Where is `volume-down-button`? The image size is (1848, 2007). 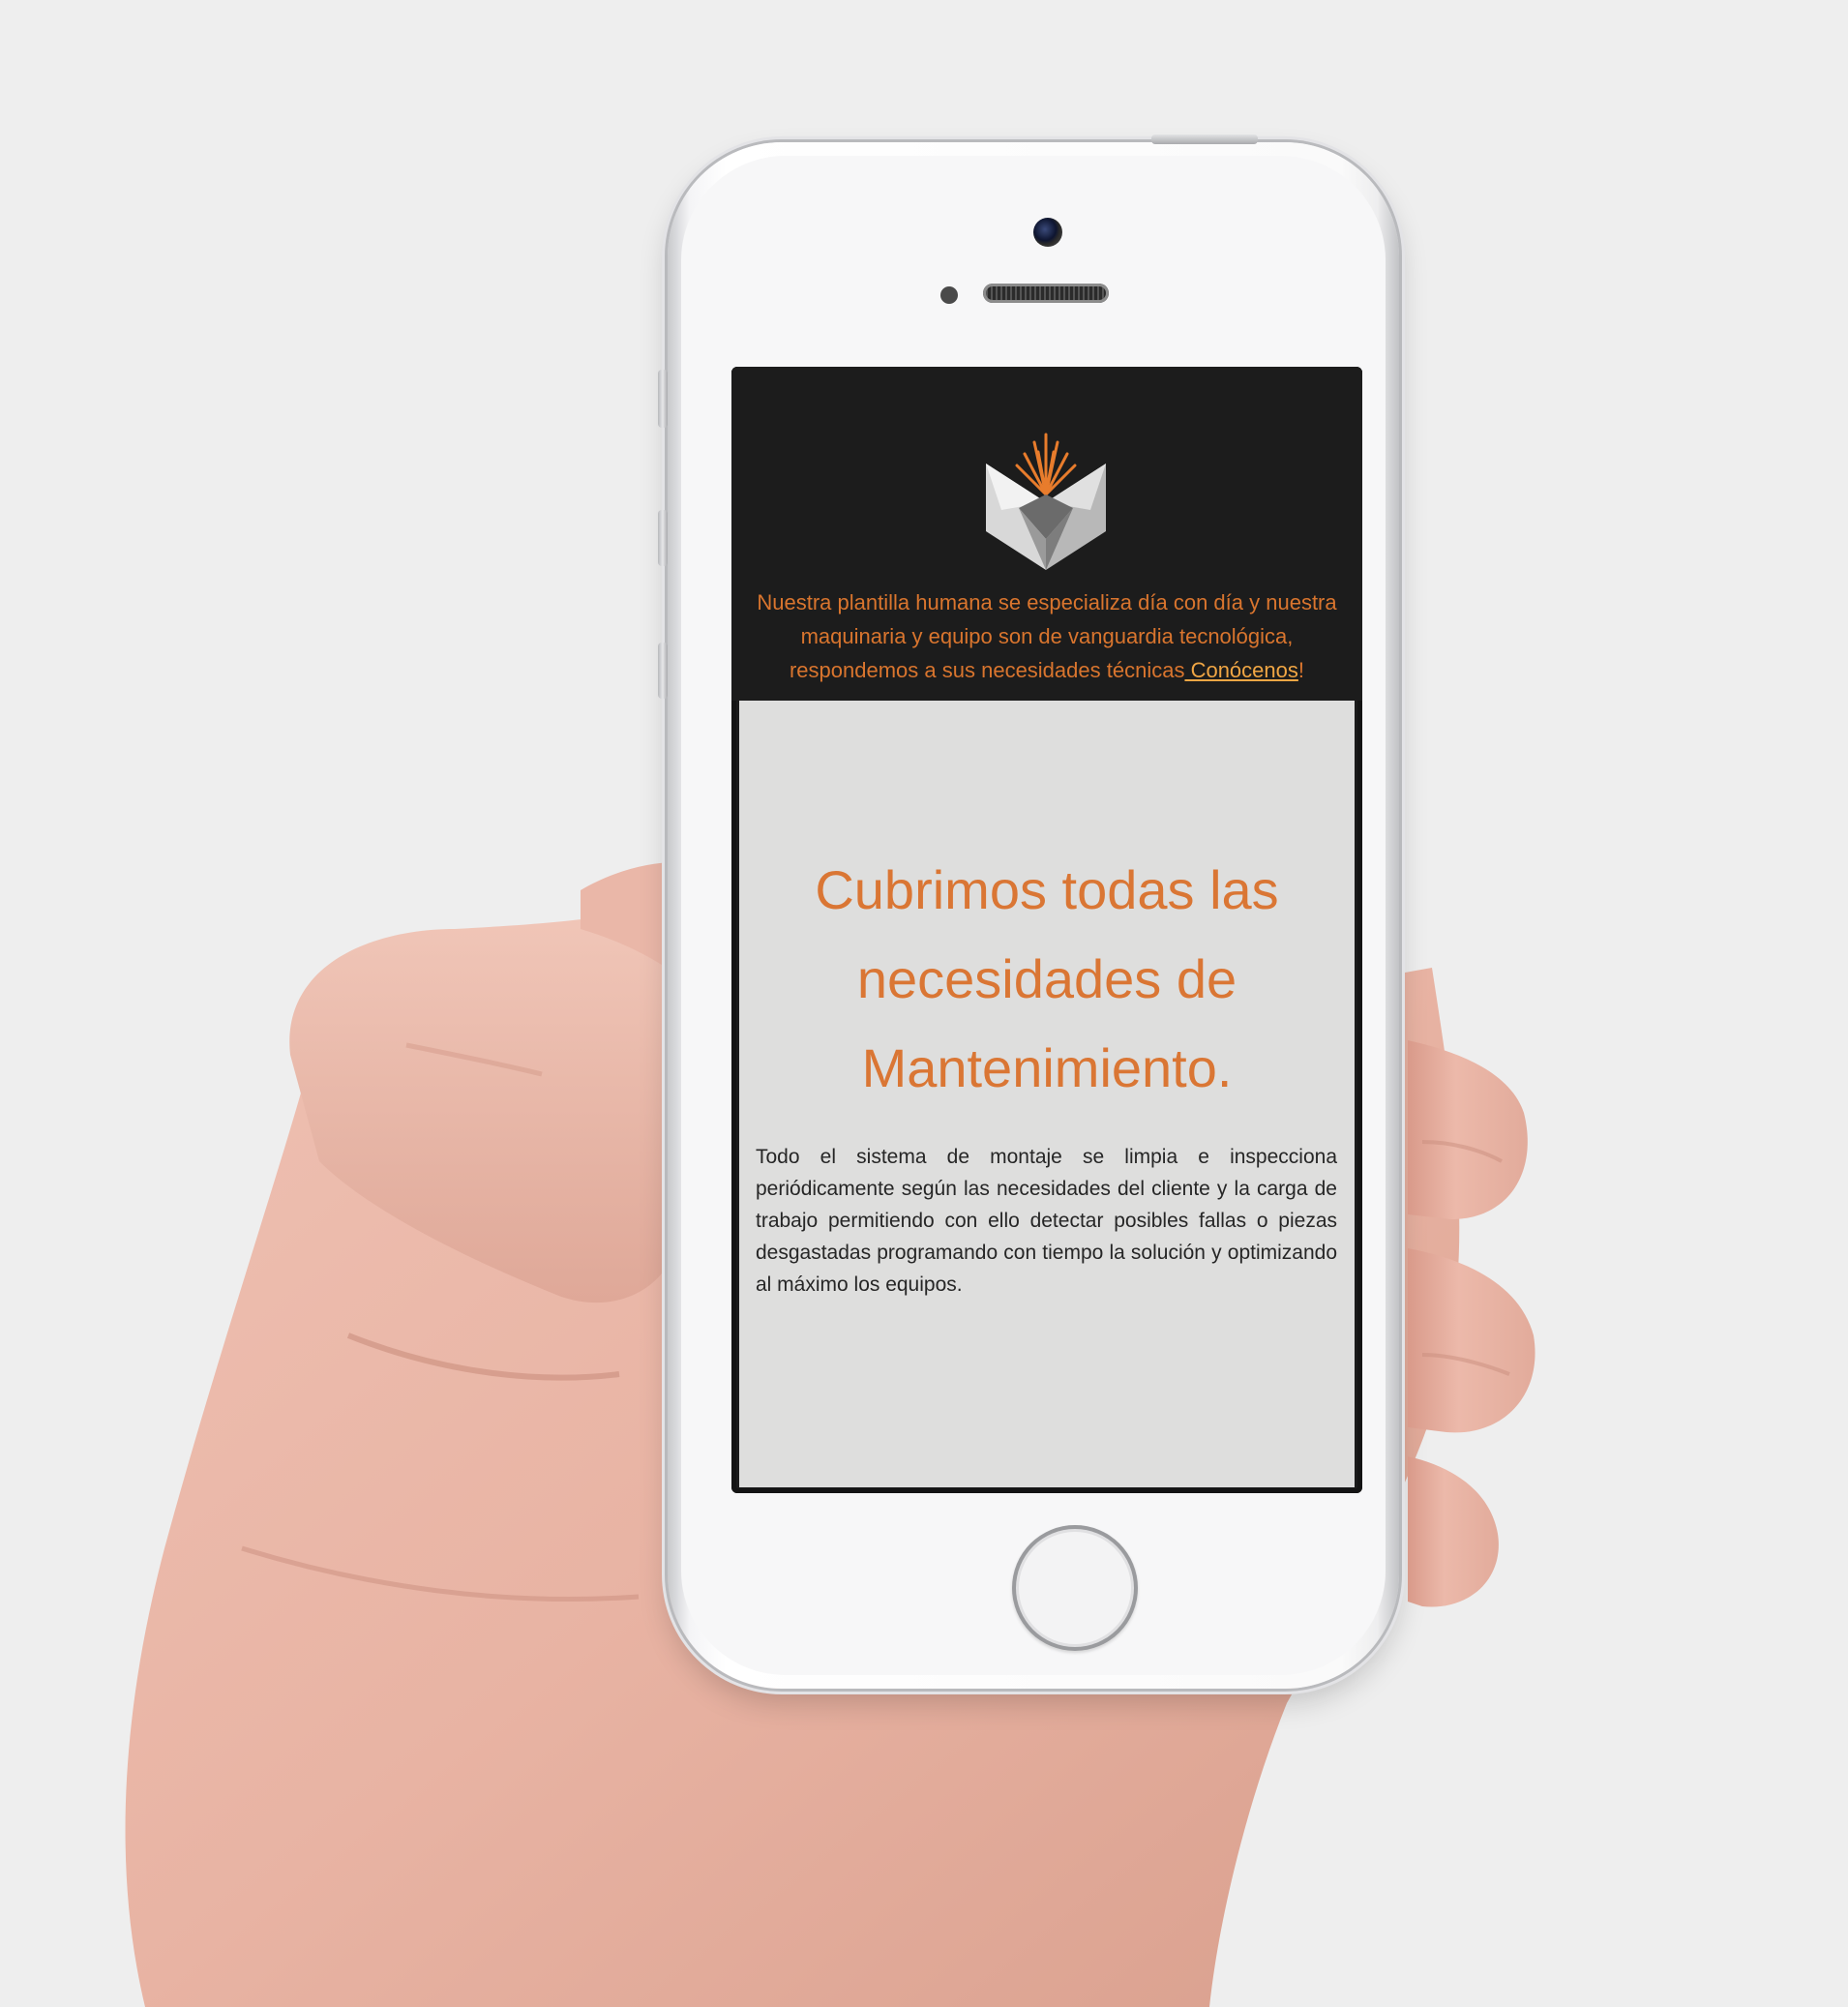
volume-down-button is located at coordinates (663, 671).